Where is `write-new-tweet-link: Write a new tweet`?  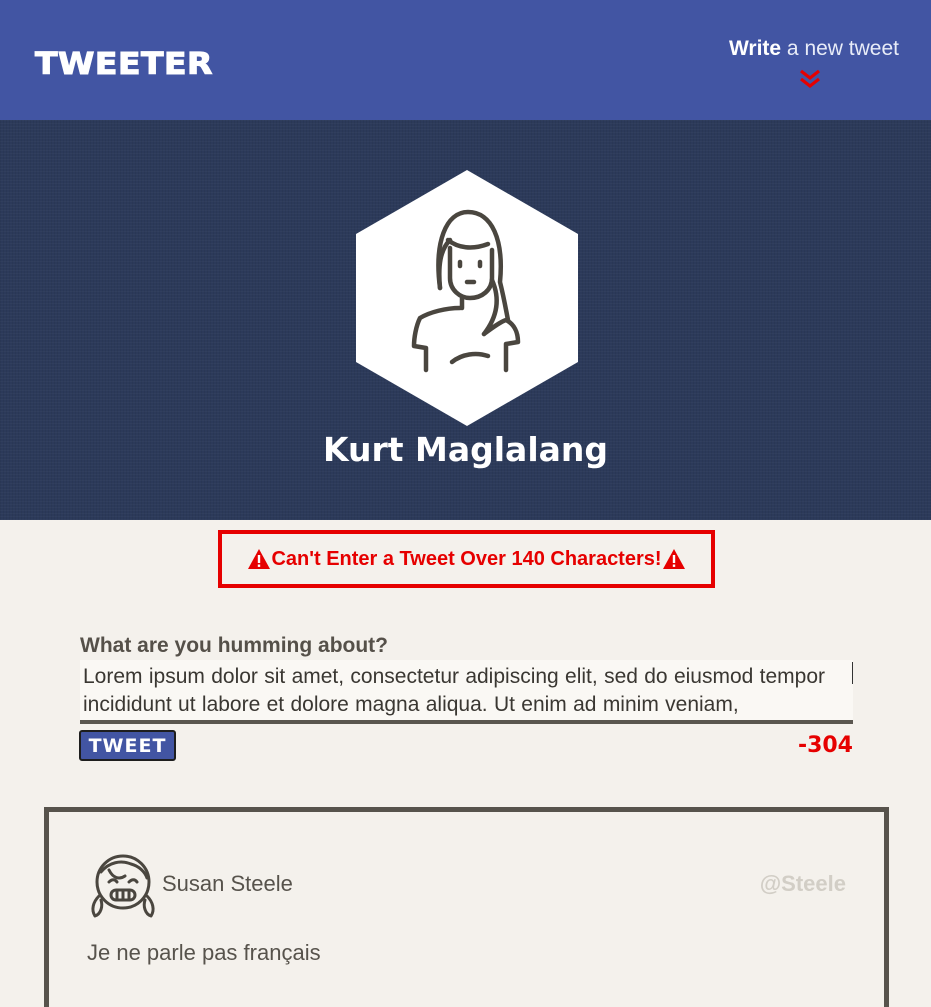
write-new-tweet-link: Write a new tweet is located at coordinates (814, 49).